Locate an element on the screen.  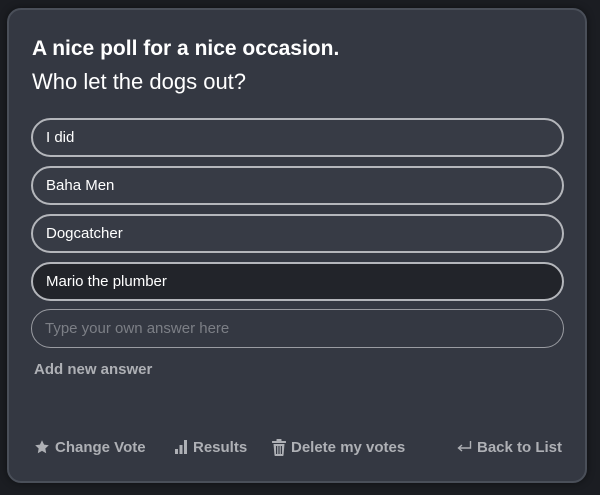
change-vote-button: Change Vote is located at coordinates (90, 447).